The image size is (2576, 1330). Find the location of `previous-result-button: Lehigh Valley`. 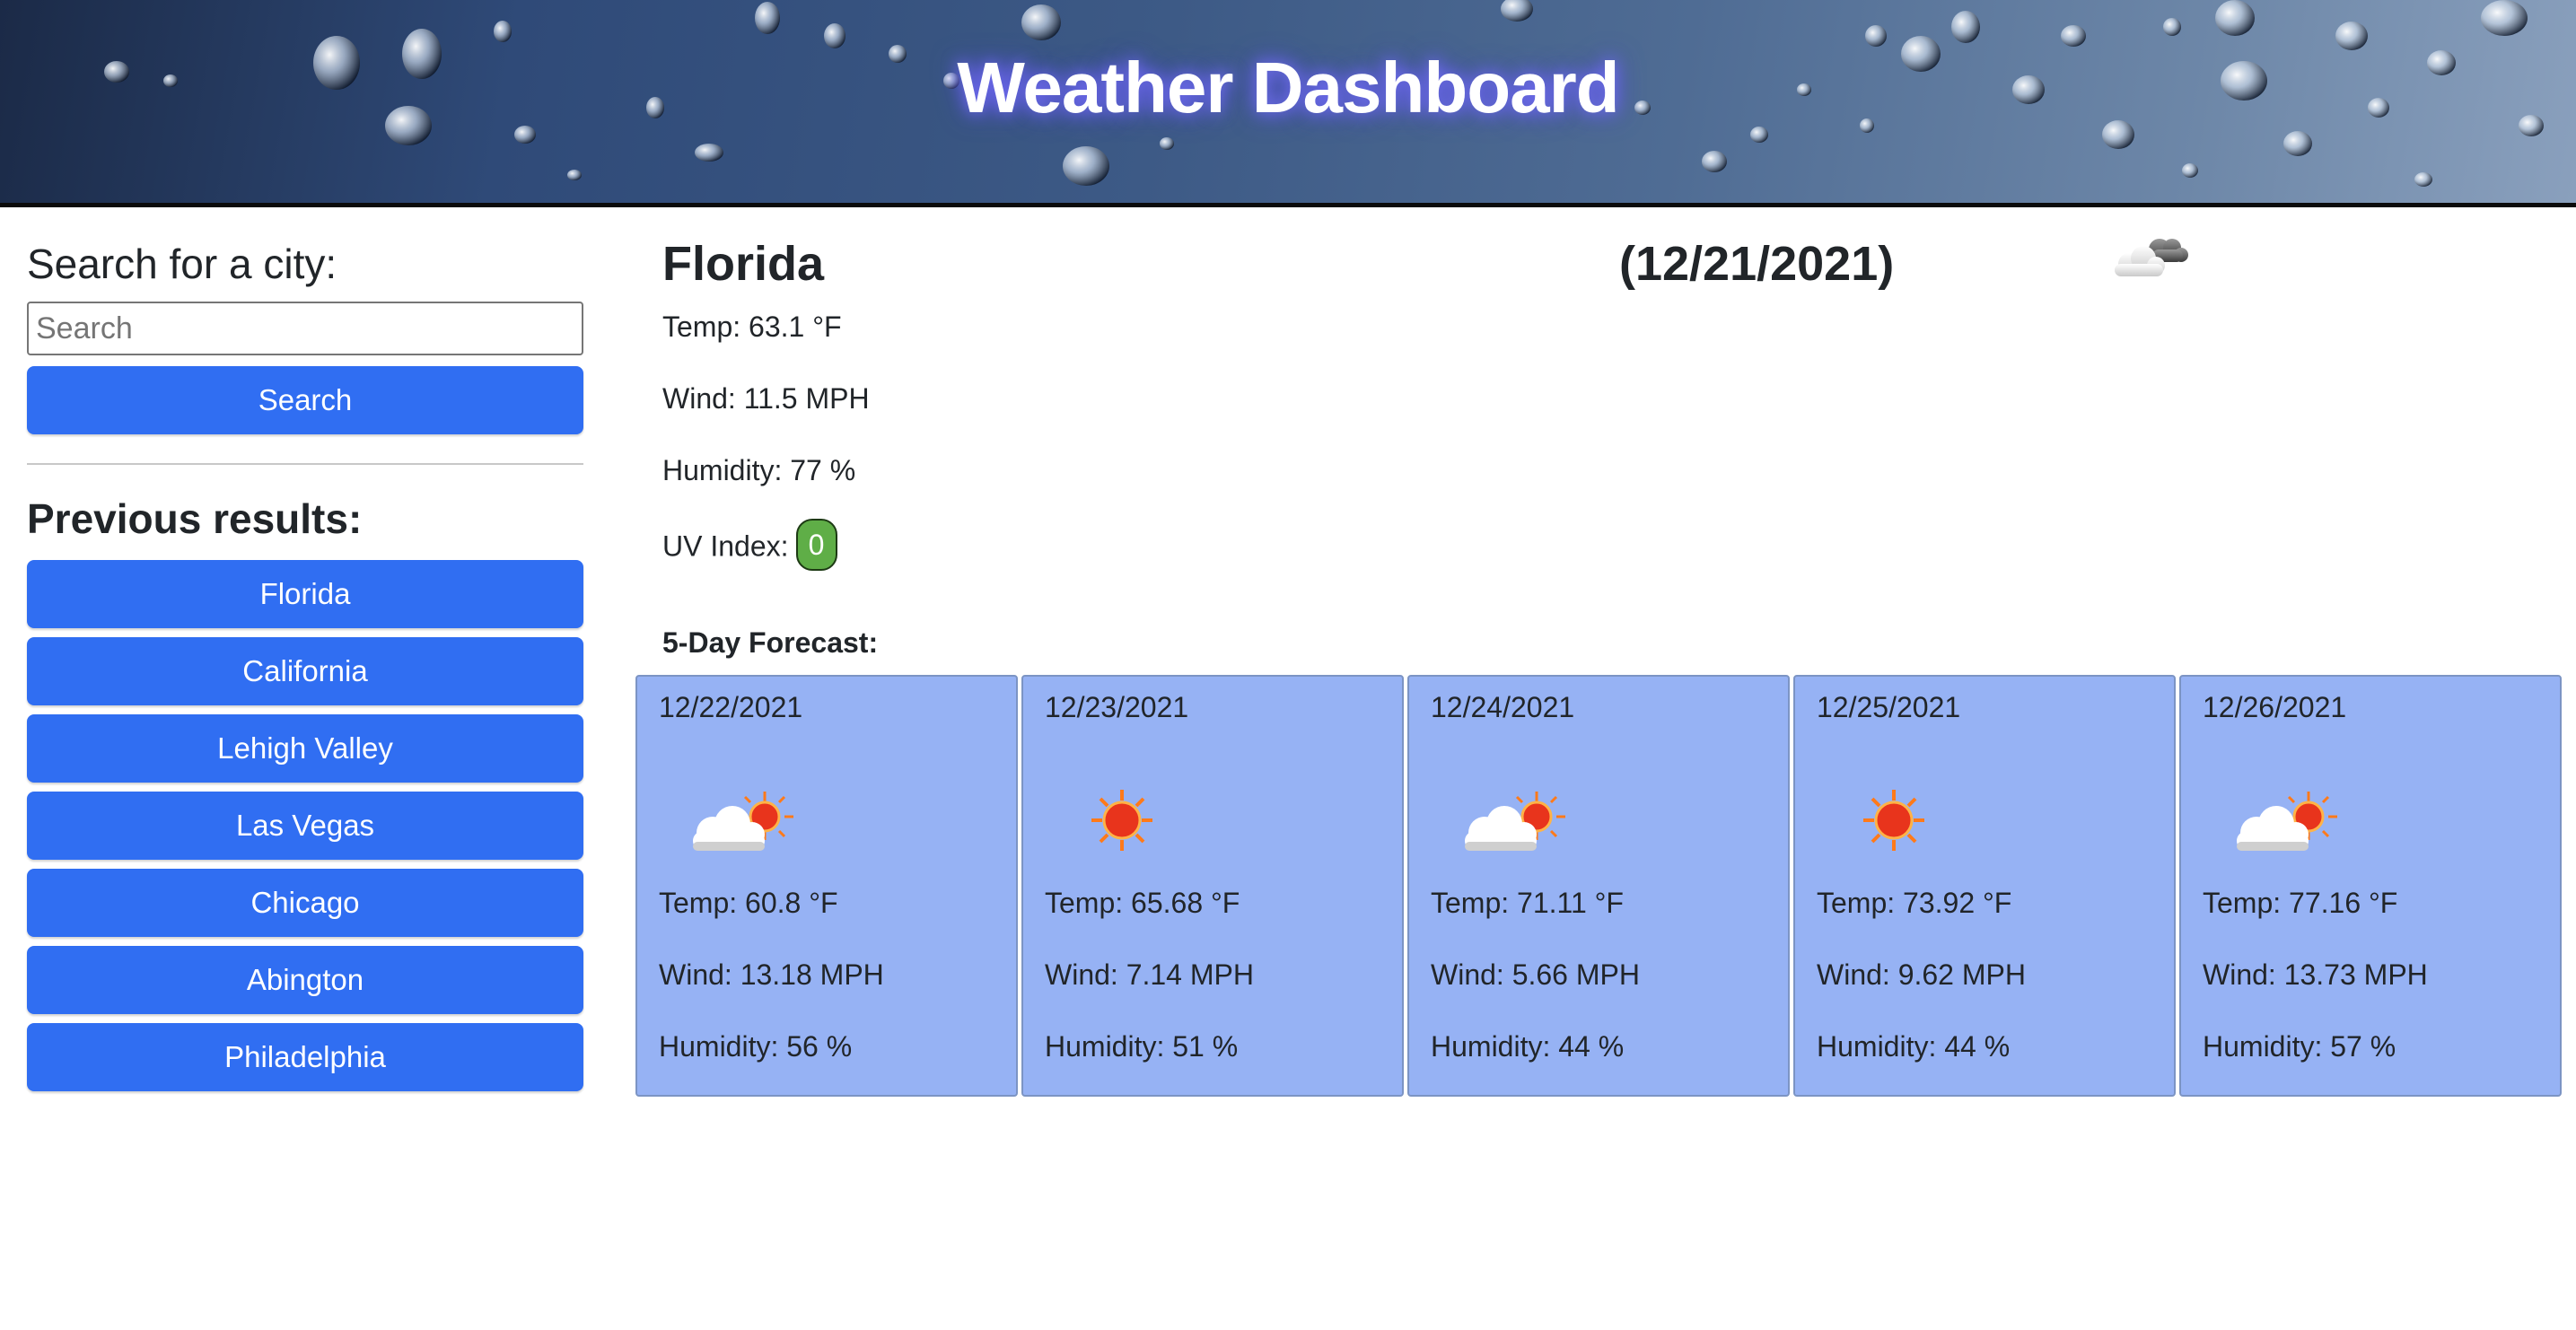

previous-result-button: Lehigh Valley is located at coordinates (305, 749).